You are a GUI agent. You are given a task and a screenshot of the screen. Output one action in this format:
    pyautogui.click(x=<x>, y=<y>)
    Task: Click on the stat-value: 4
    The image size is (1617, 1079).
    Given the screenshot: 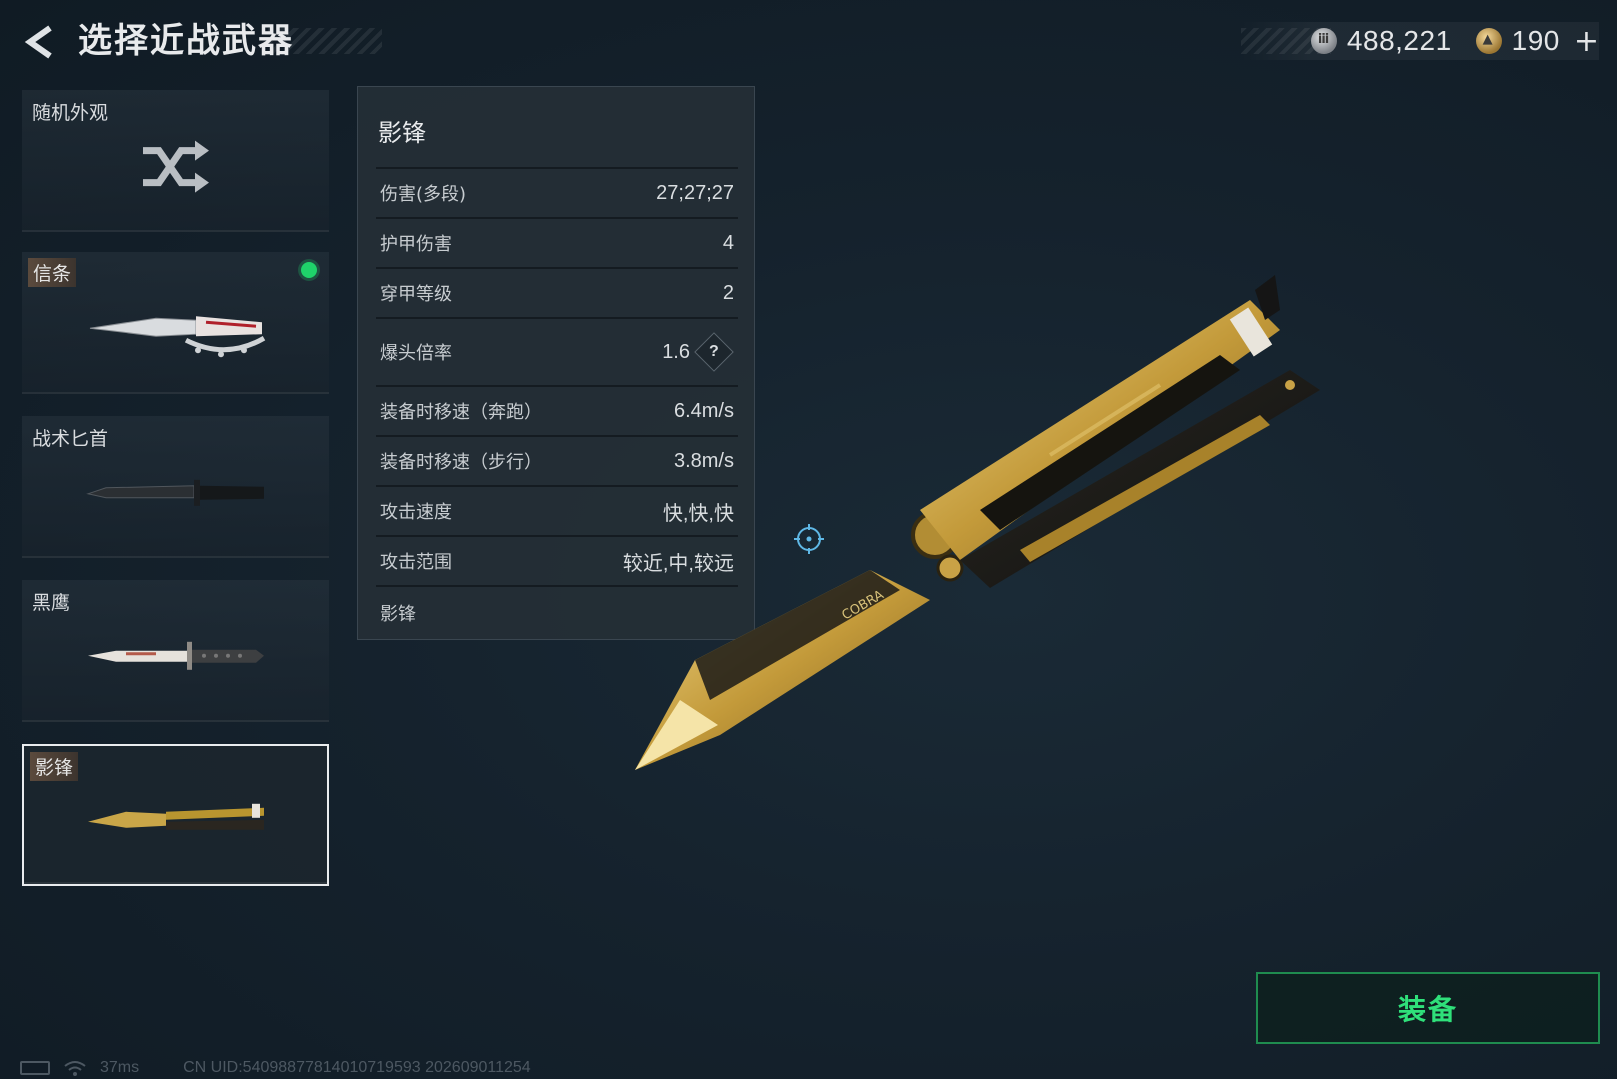 What is the action you would take?
    pyautogui.click(x=728, y=242)
    